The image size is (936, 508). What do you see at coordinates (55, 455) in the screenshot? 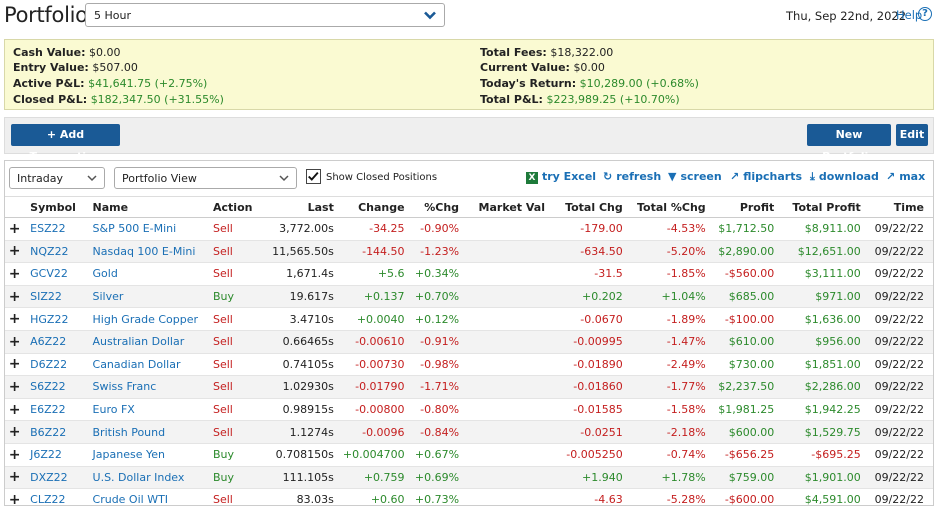
I see `cell-symbol: J6Z22` at bounding box center [55, 455].